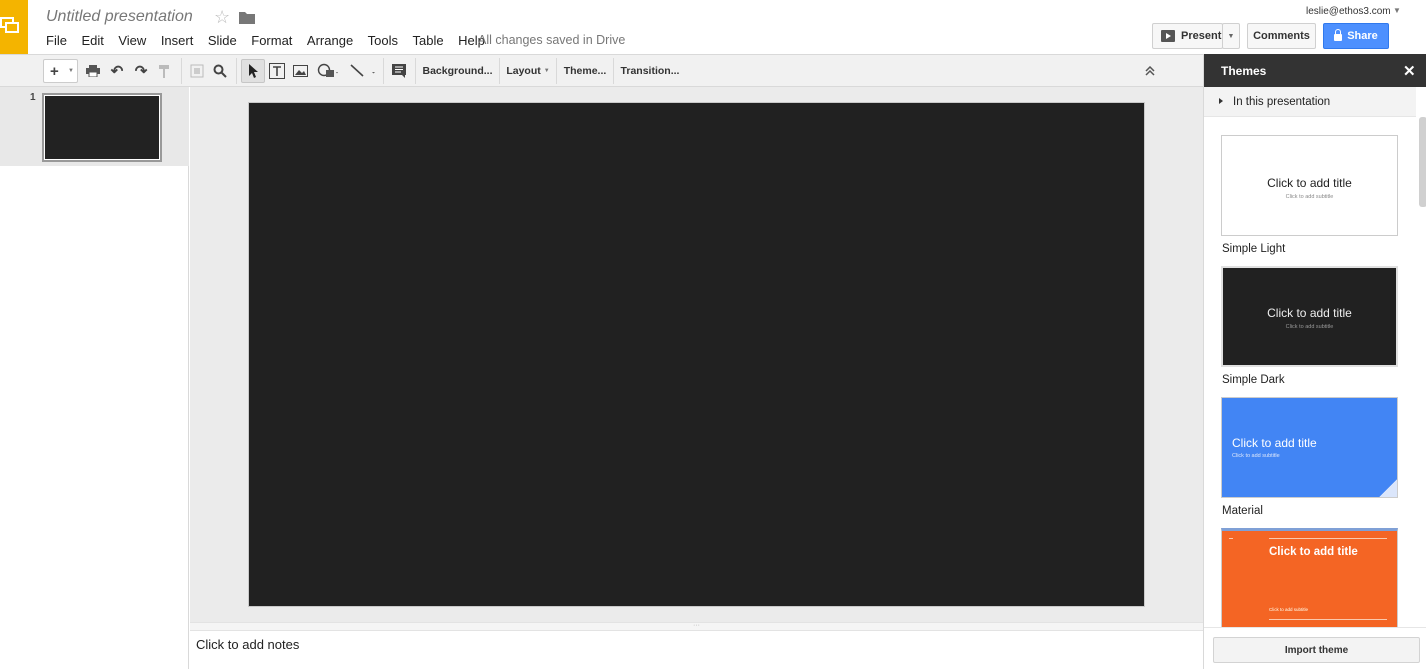 Image resolution: width=1426 pixels, height=669 pixels. I want to click on page-fold-decoration, so click(1388, 488).